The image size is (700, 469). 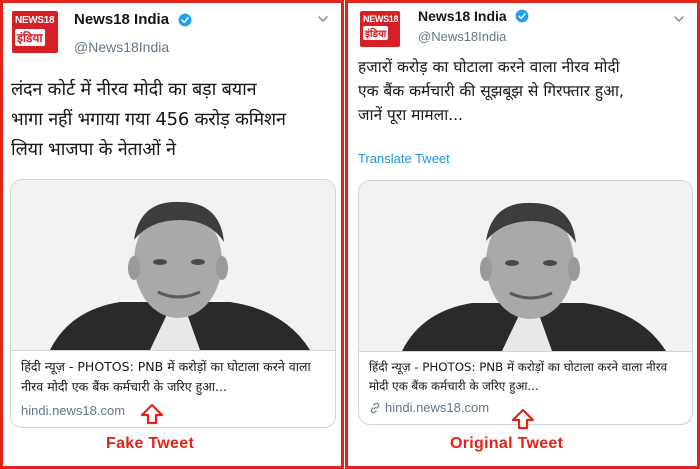 I want to click on original-tweet-caption: Original Tweet, so click(x=507, y=443).